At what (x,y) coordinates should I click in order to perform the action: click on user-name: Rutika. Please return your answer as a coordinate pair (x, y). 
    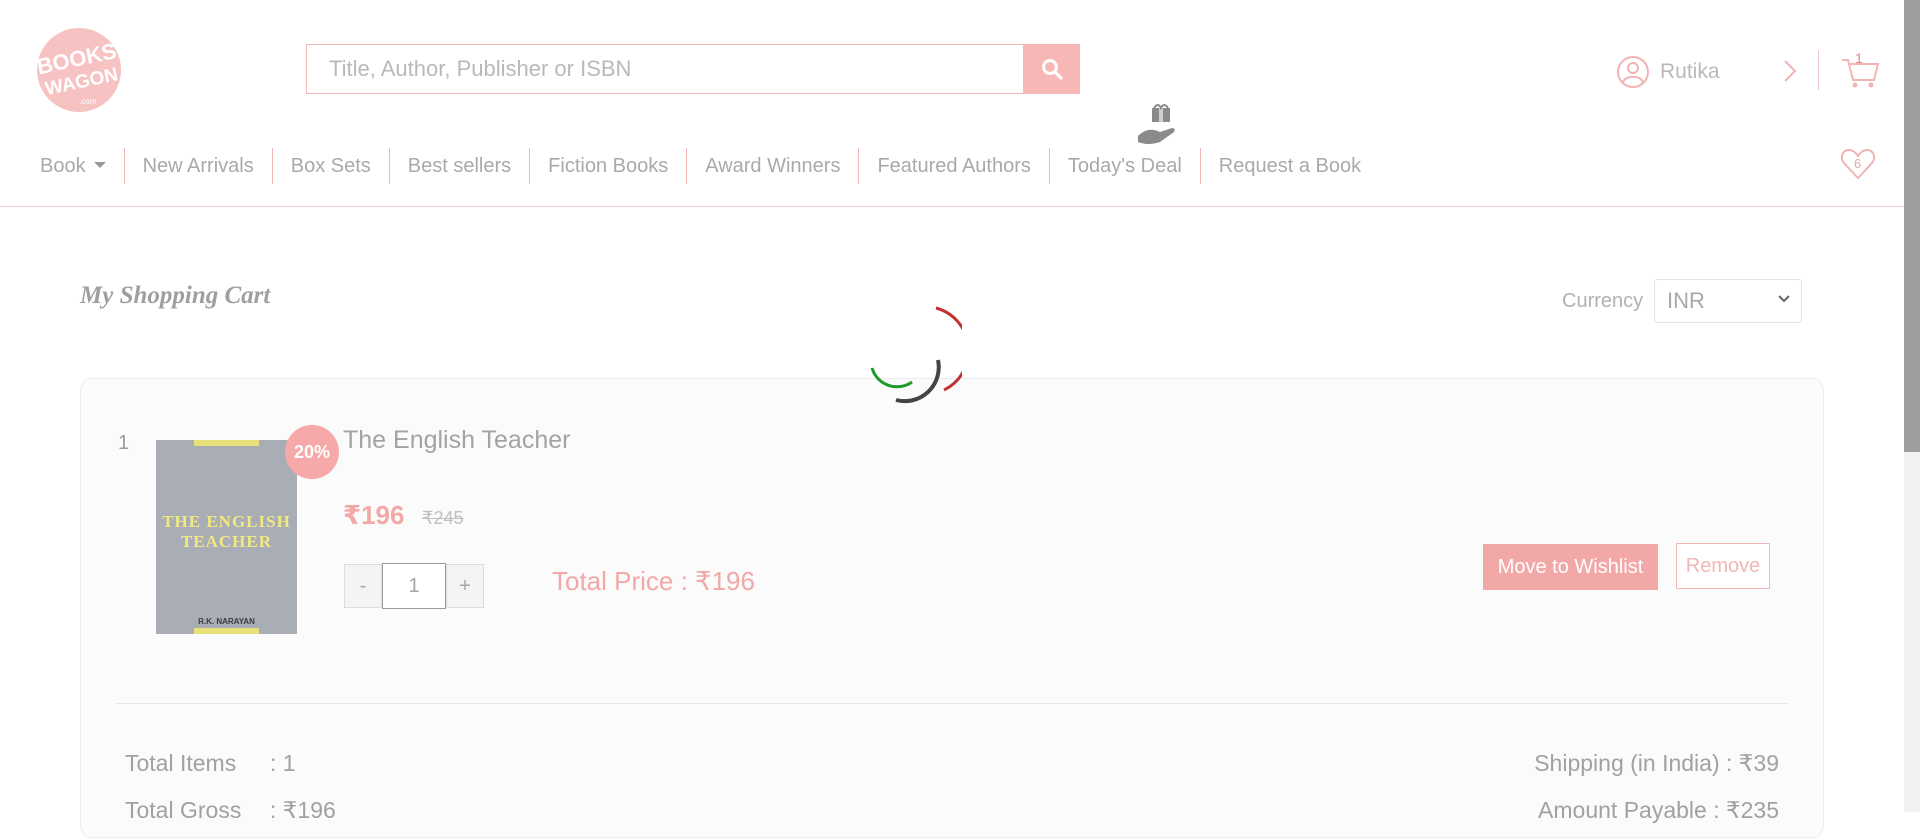
    Looking at the image, I should click on (1690, 71).